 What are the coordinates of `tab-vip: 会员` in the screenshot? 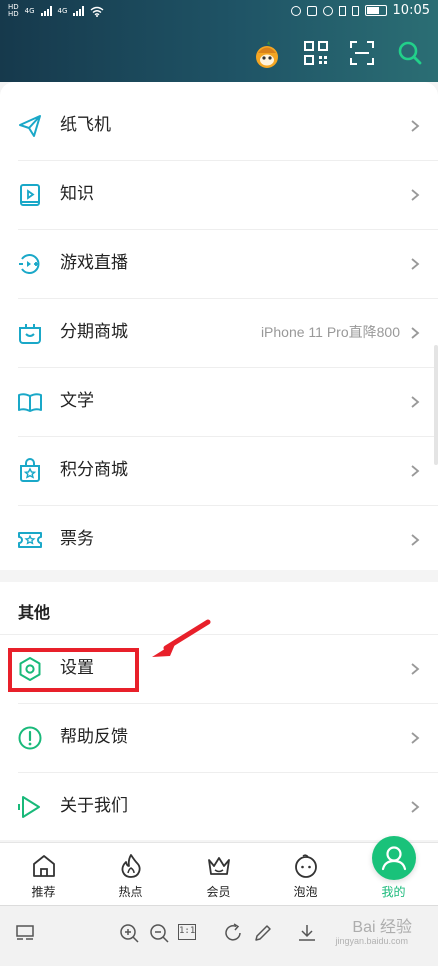 It's located at (218, 874).